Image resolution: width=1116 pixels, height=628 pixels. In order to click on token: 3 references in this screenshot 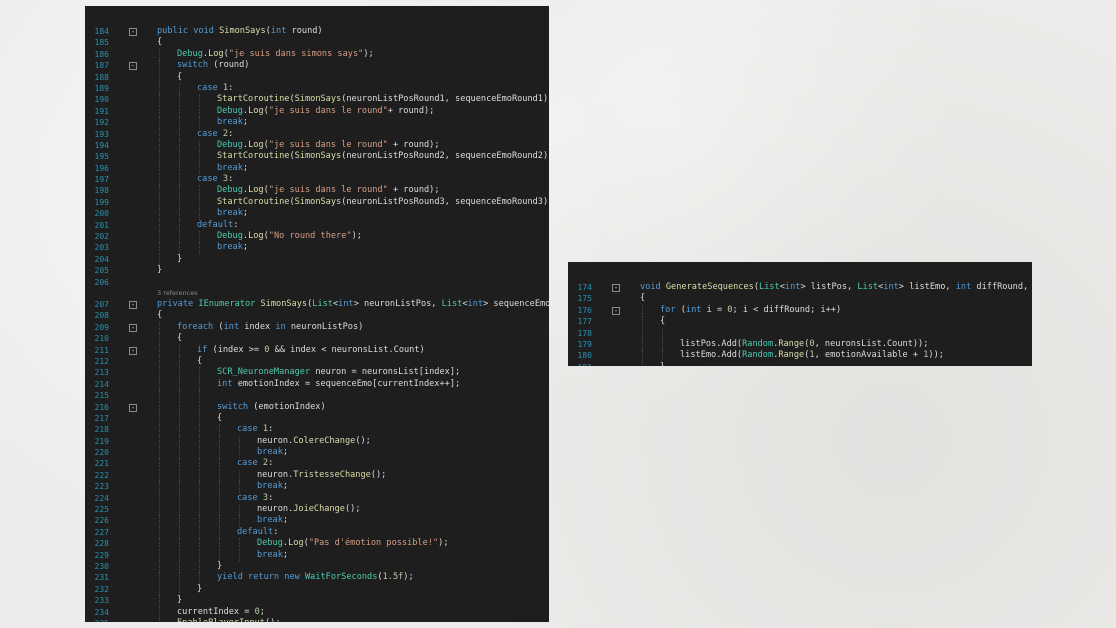, I will do `click(177, 292)`.